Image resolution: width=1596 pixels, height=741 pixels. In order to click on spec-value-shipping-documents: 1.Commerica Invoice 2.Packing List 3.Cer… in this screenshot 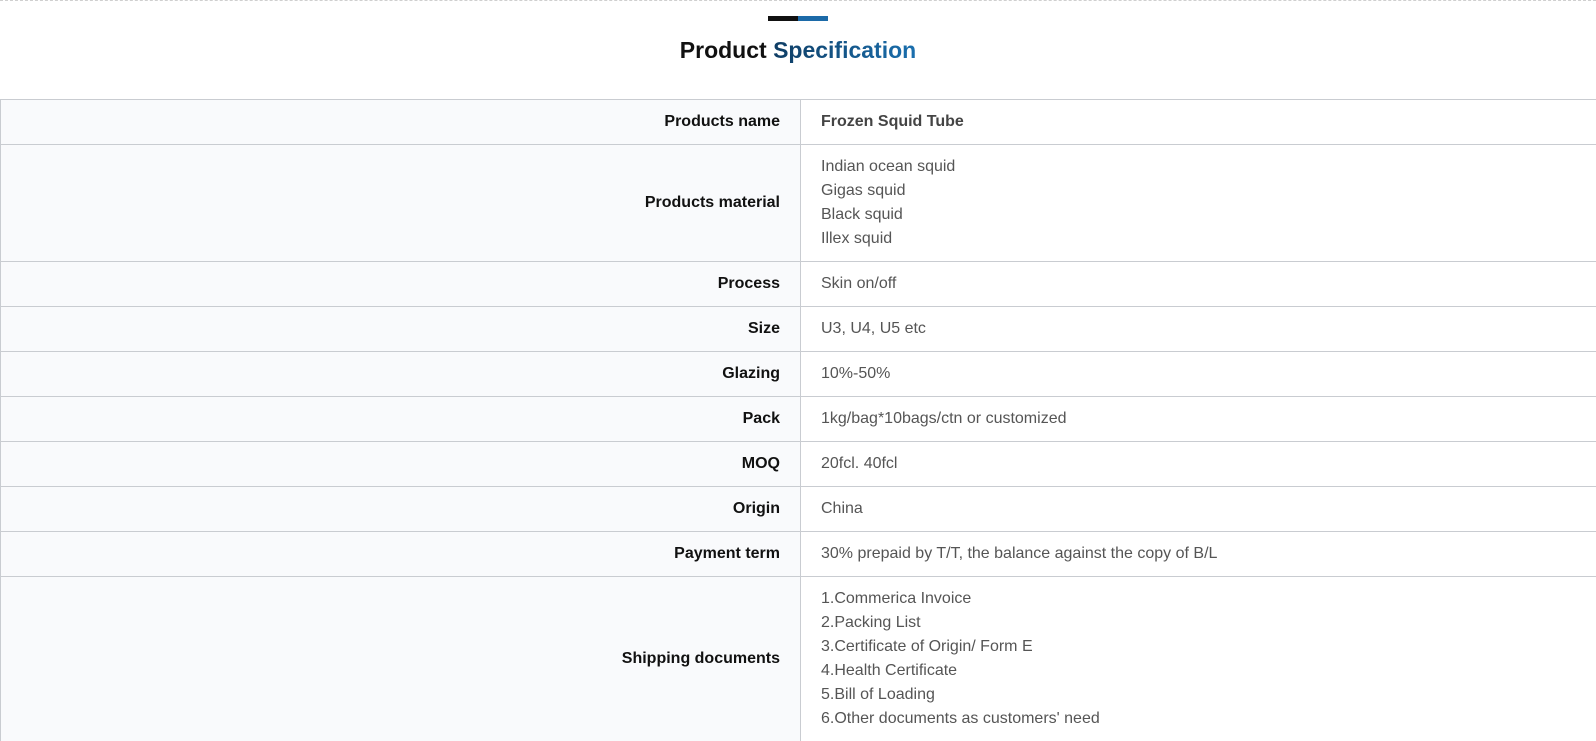, I will do `click(1198, 658)`.